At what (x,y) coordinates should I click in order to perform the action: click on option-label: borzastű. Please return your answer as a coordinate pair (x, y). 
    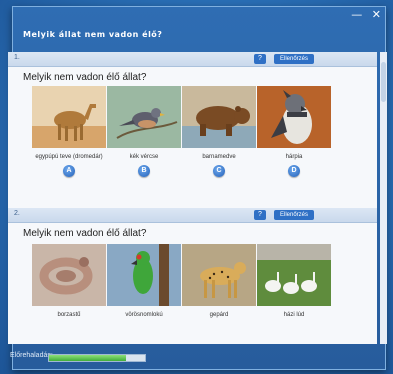
    Looking at the image, I should click on (69, 315).